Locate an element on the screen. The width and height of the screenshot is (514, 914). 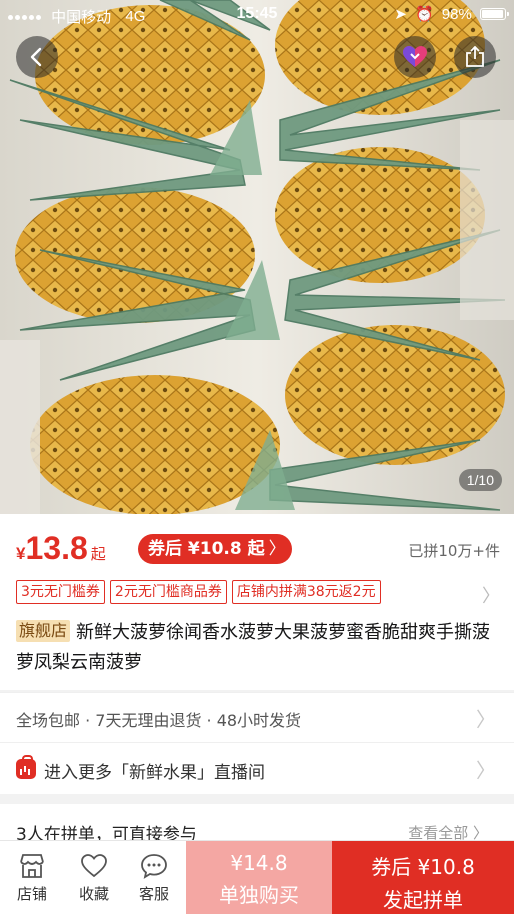
share-icon is located at coordinates (475, 56).